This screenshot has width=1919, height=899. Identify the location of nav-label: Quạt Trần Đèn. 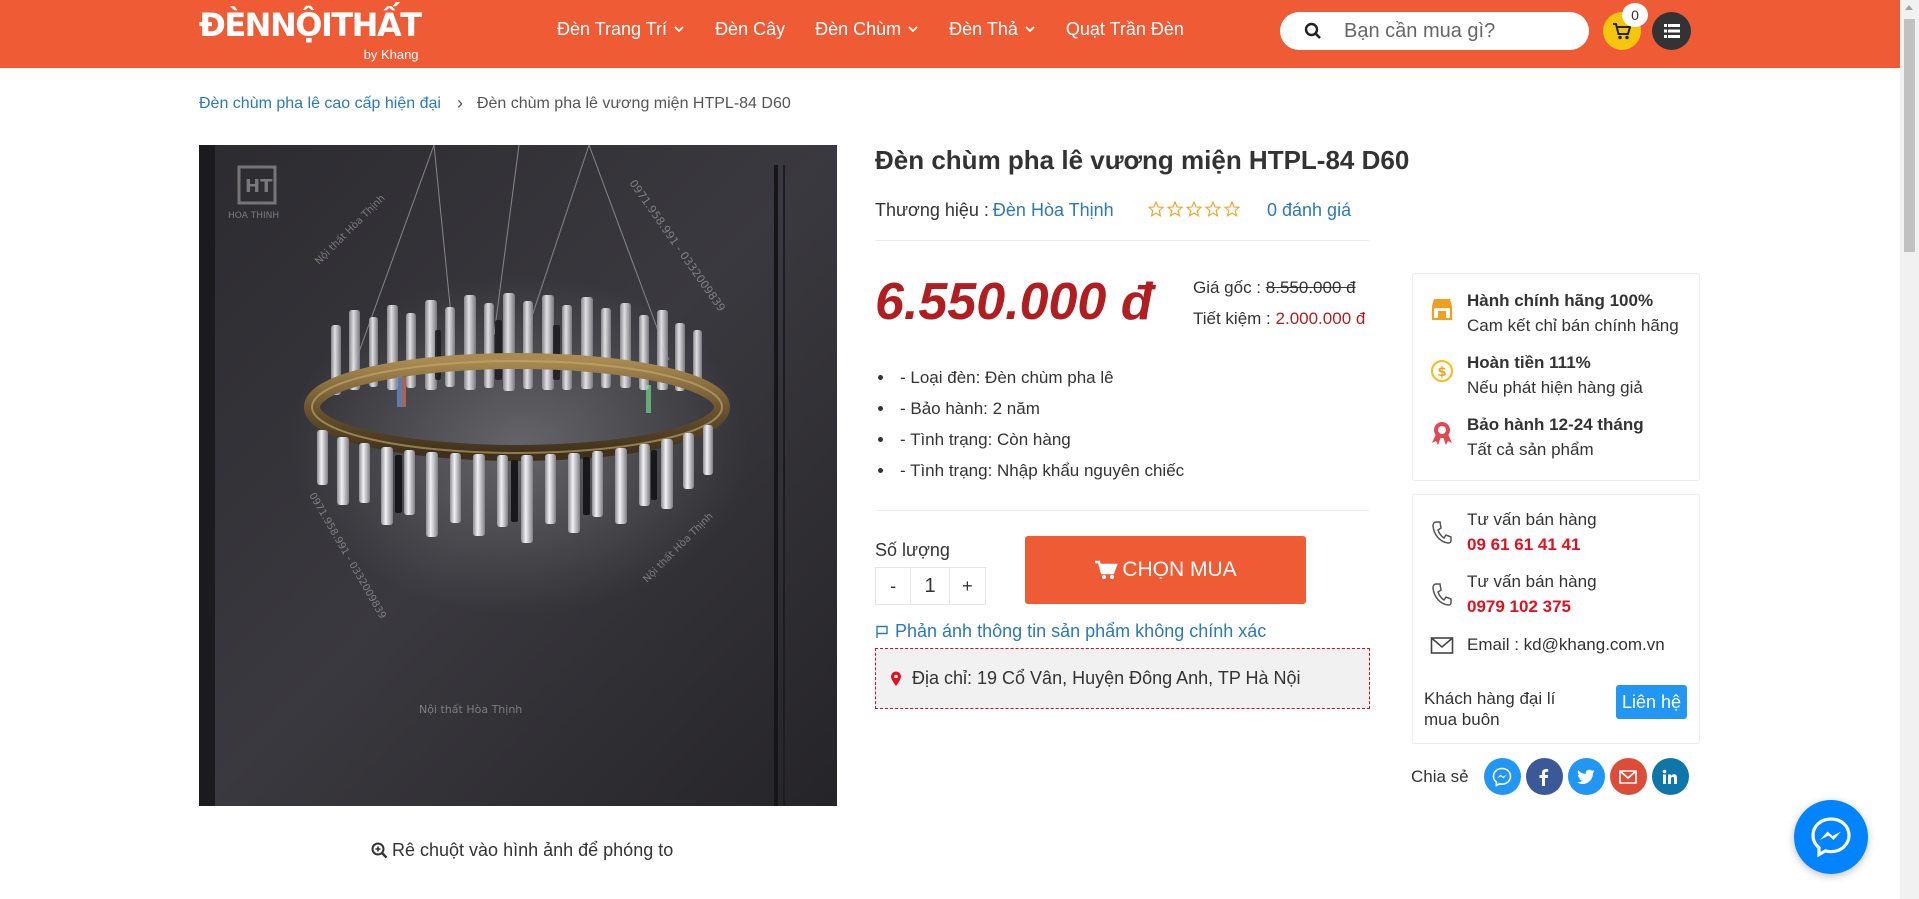
(1124, 28).